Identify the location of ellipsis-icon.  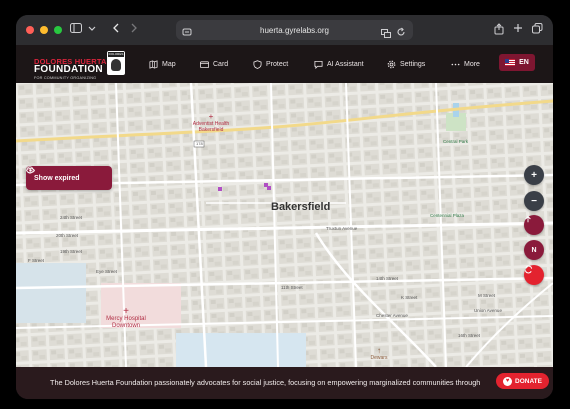
(455, 64).